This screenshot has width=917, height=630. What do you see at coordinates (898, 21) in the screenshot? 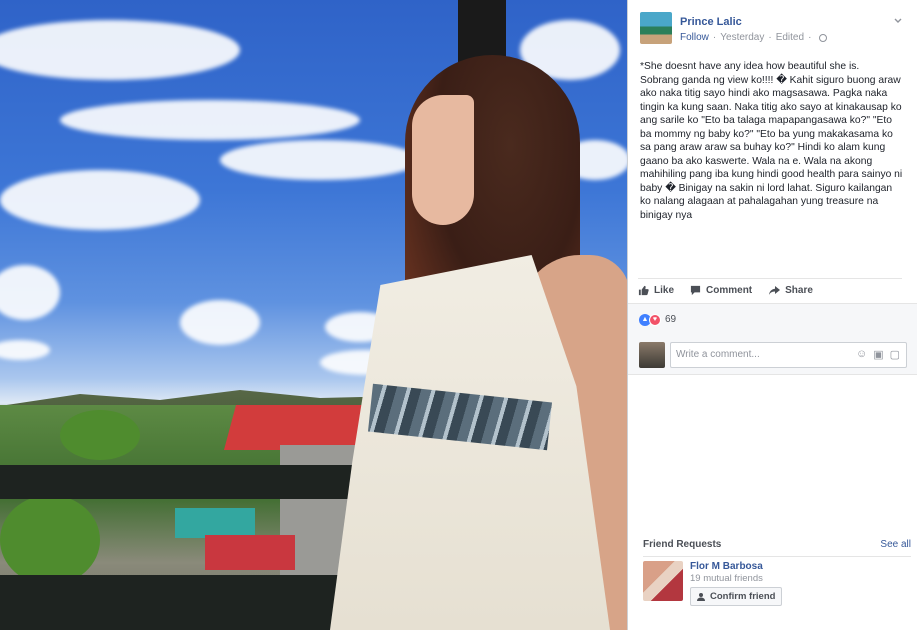
I see `chevron-down-icon` at bounding box center [898, 21].